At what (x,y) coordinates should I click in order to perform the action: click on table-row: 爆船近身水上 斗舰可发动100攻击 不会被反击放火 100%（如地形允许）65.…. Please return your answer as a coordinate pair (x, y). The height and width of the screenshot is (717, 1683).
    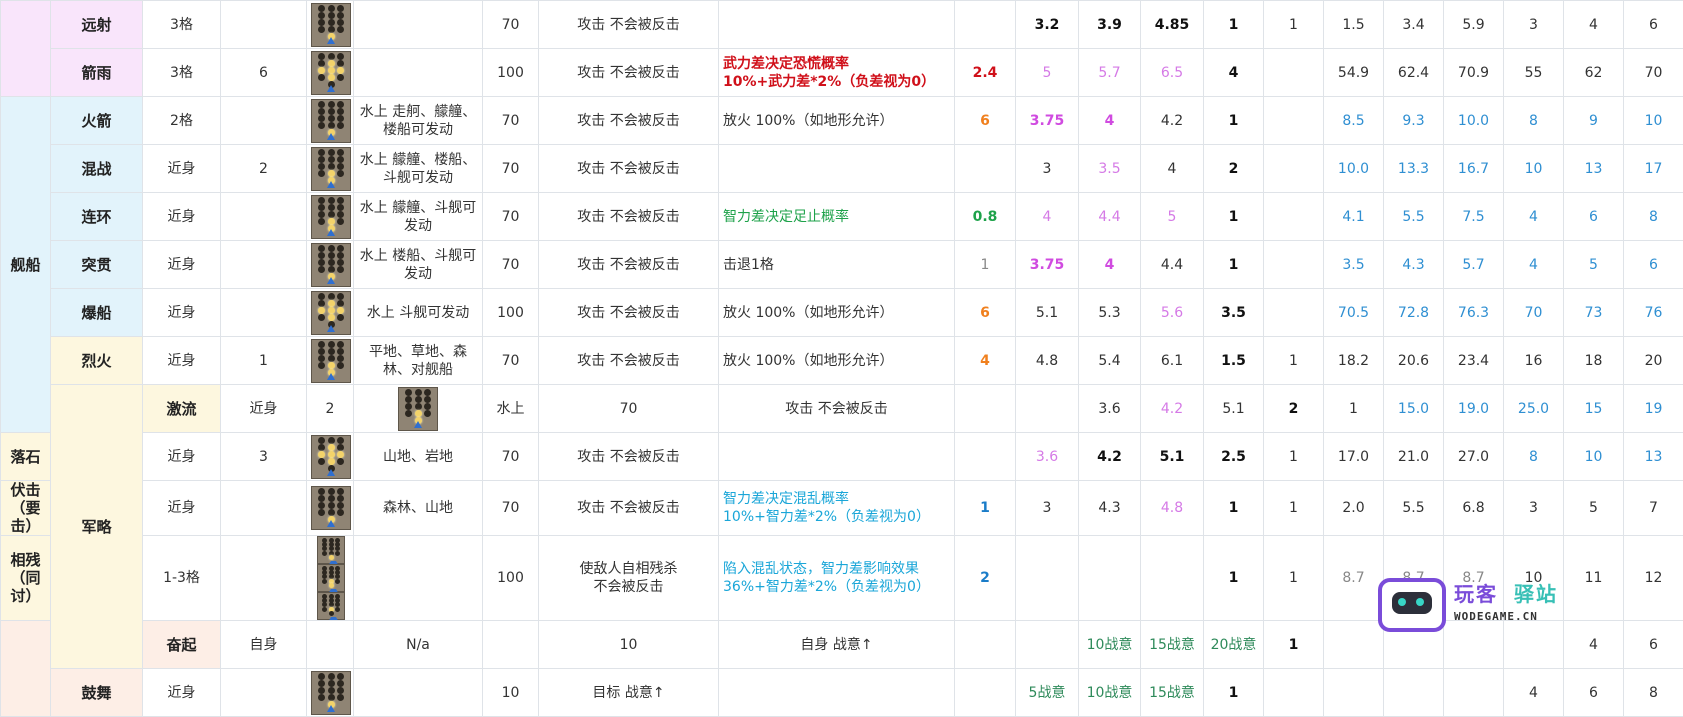
    Looking at the image, I should click on (842, 313).